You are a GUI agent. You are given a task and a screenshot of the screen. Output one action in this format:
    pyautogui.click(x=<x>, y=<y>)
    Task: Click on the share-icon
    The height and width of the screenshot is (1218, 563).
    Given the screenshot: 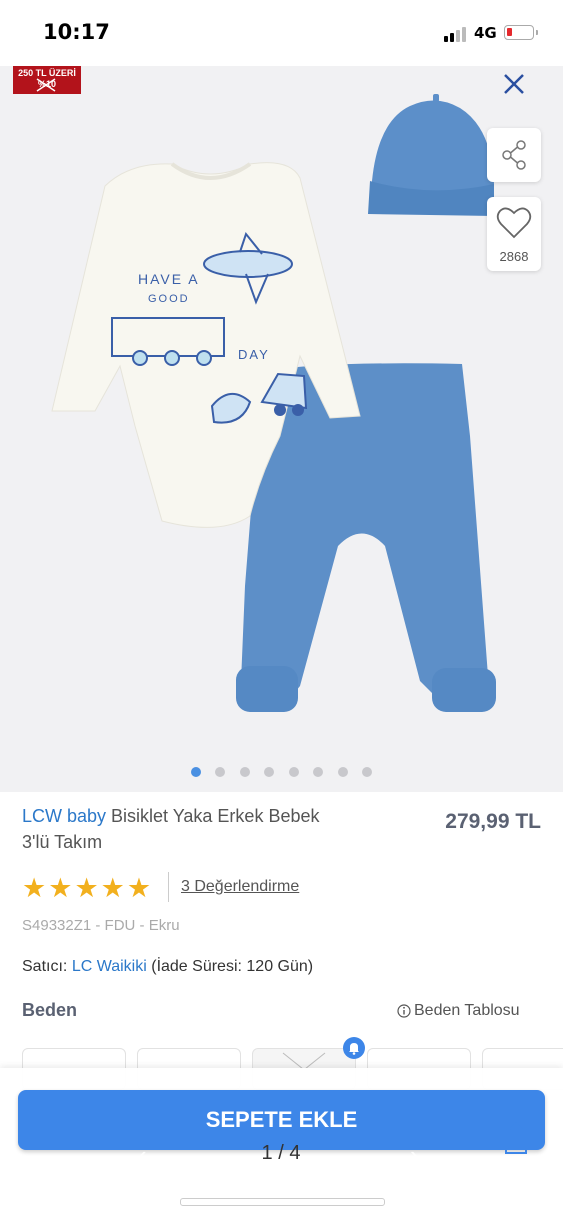 What is the action you would take?
    pyautogui.click(x=514, y=155)
    